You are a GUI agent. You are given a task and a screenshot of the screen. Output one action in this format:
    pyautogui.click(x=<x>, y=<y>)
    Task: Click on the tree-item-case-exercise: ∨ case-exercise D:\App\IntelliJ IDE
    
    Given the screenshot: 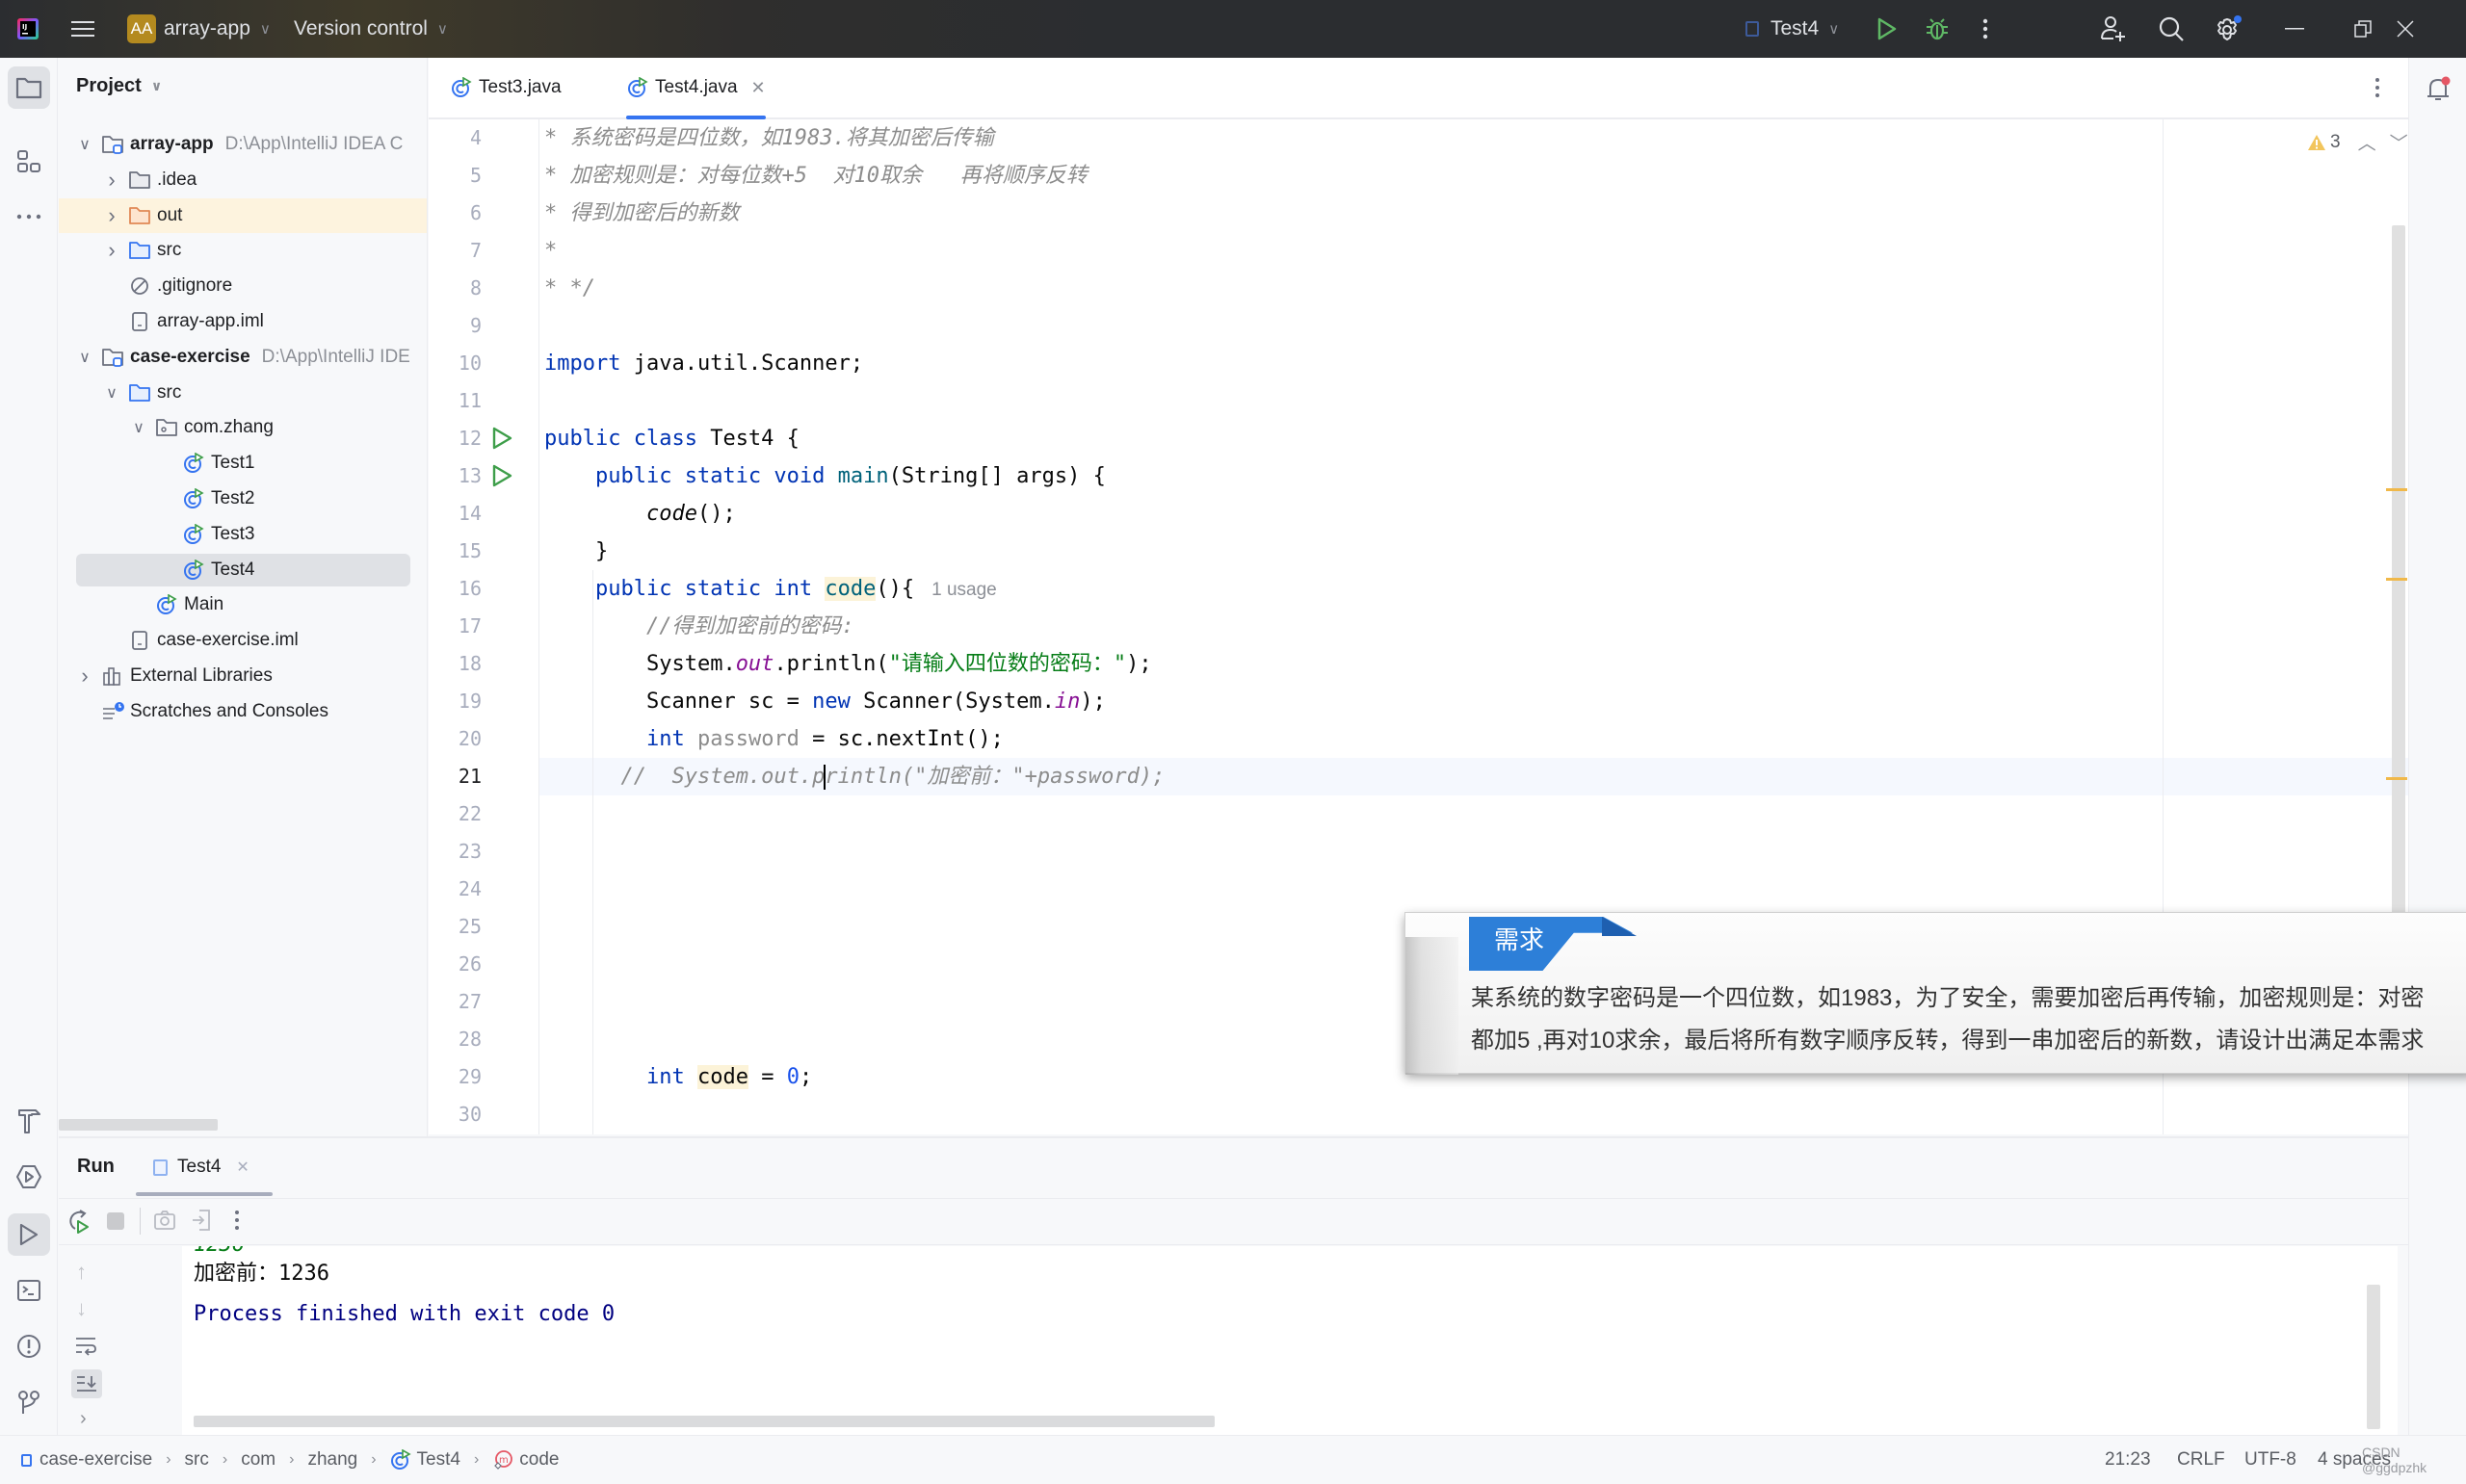 What is the action you would take?
    pyautogui.click(x=243, y=357)
    